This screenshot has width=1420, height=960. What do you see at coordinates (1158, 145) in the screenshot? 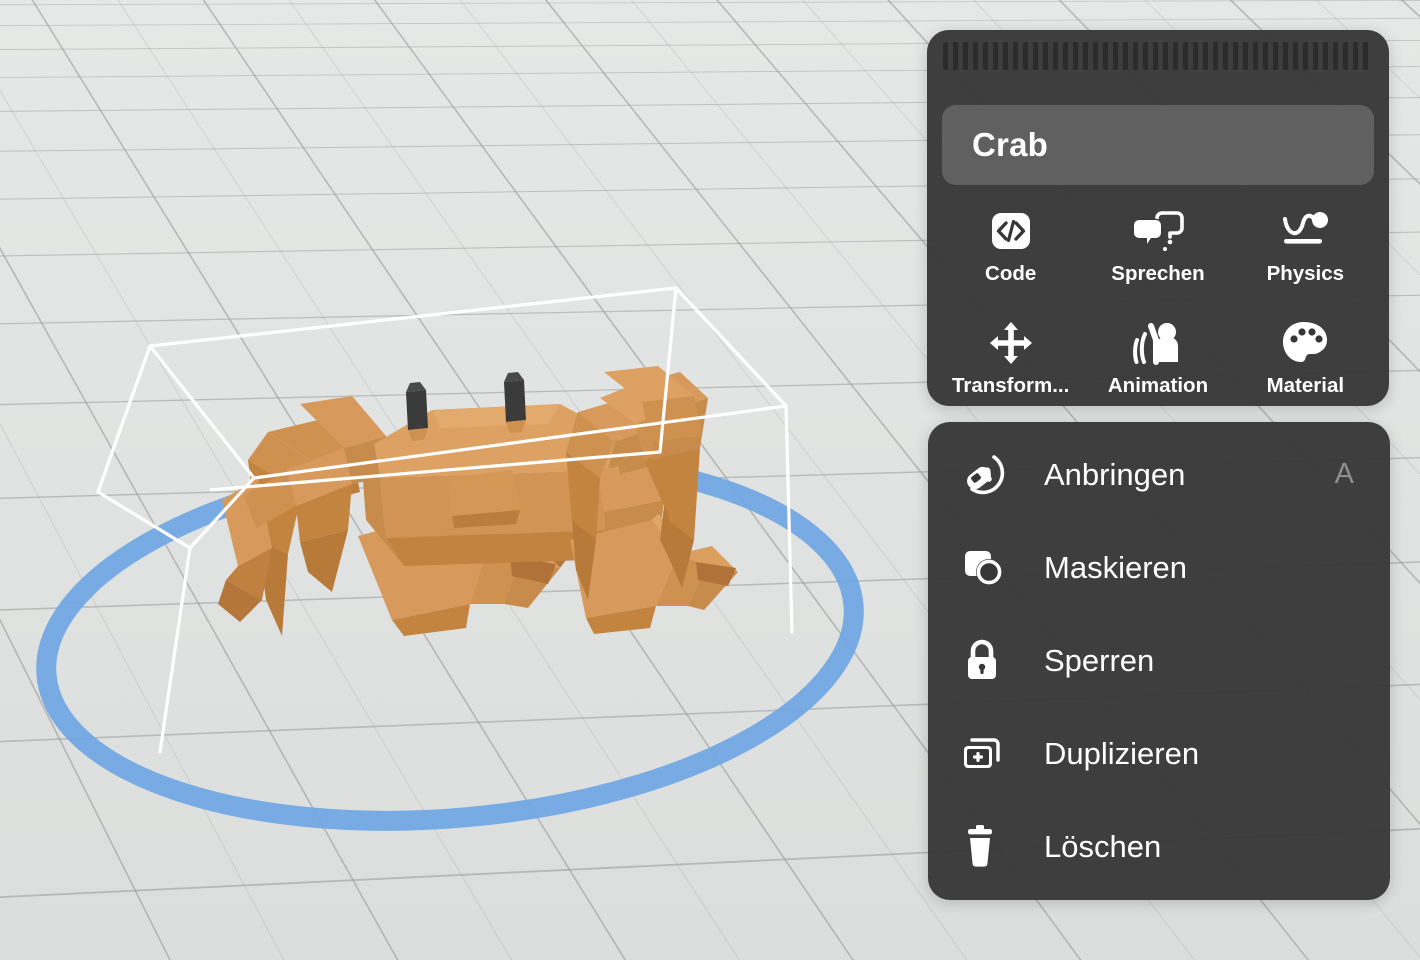
I see `object-name-field: Crab` at bounding box center [1158, 145].